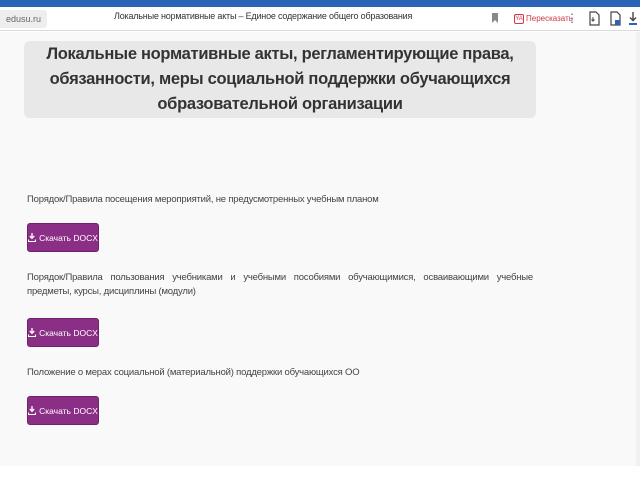 This screenshot has height=480, width=640. I want to click on more-menu-icon: ⋮, so click(572, 18).